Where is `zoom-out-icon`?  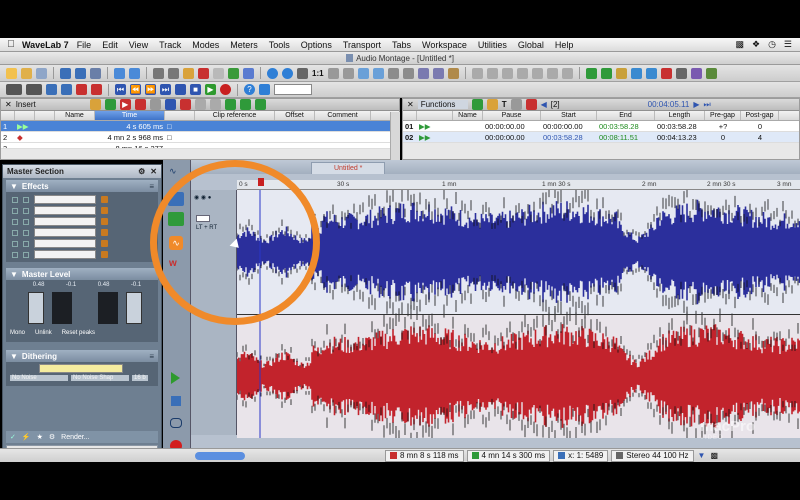
zoom-out-icon is located at coordinates (287, 73).